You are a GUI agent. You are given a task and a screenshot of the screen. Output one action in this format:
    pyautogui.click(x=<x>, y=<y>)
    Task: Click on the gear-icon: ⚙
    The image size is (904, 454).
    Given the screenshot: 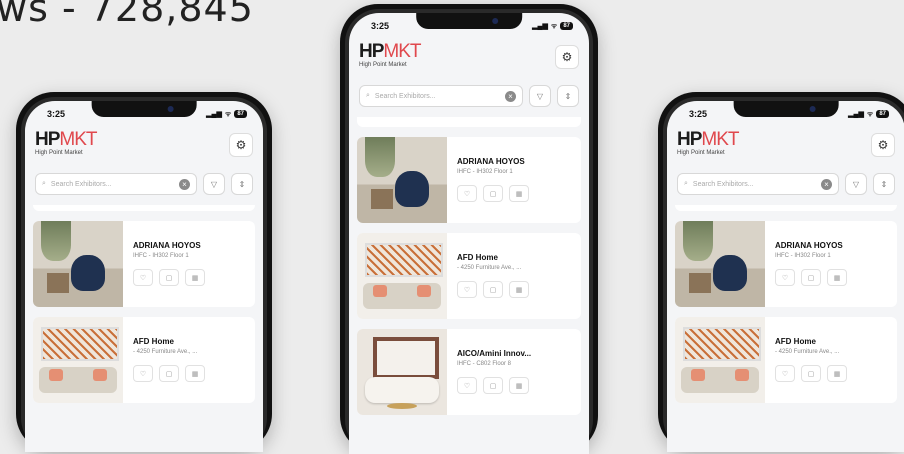 What is the action you would take?
    pyautogui.click(x=883, y=145)
    